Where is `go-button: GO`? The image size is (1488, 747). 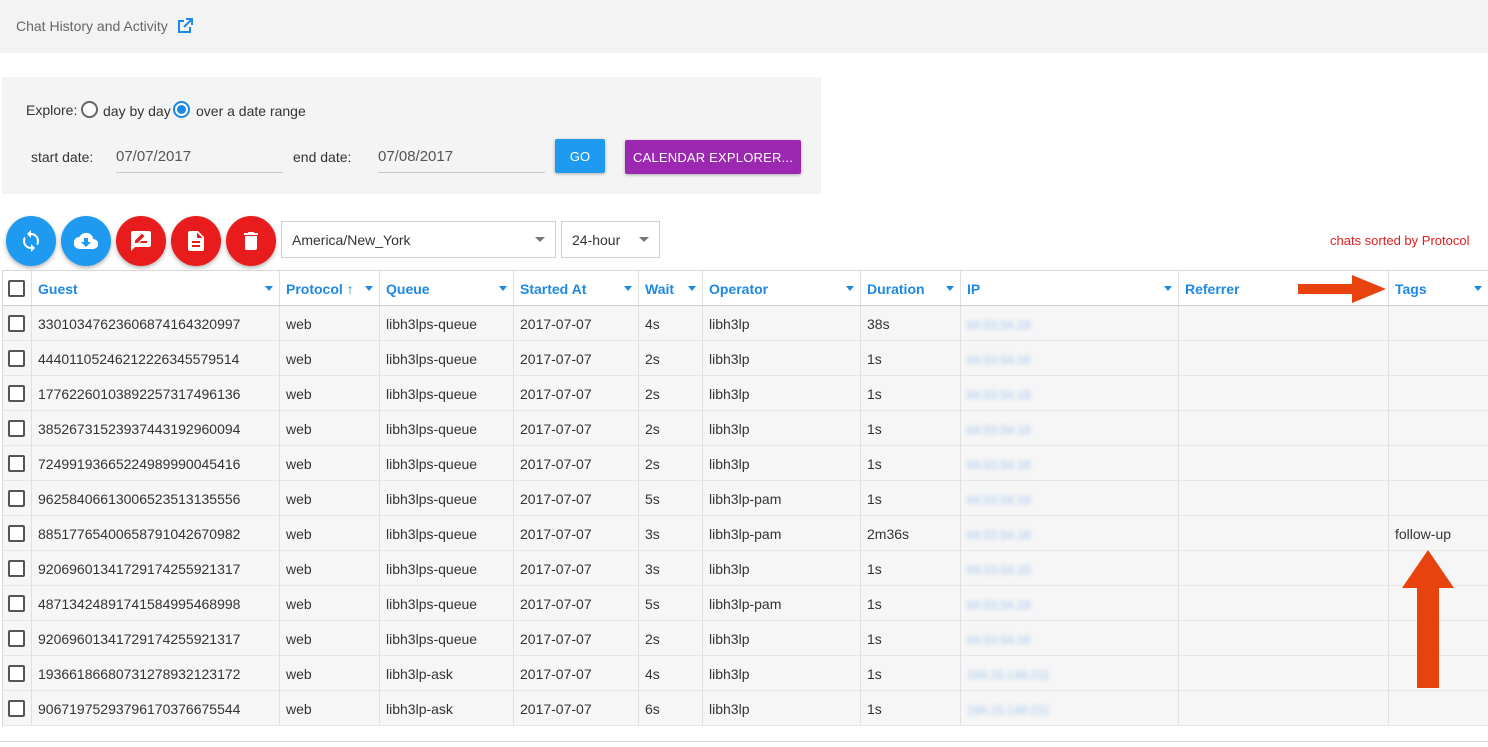 go-button: GO is located at coordinates (580, 156).